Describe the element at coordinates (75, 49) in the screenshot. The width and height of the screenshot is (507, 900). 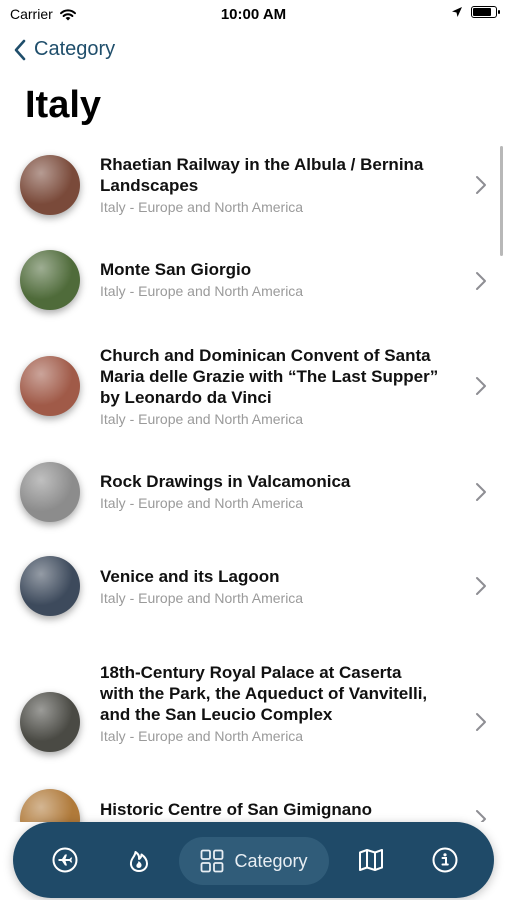
I see `back-label: Category` at that location.